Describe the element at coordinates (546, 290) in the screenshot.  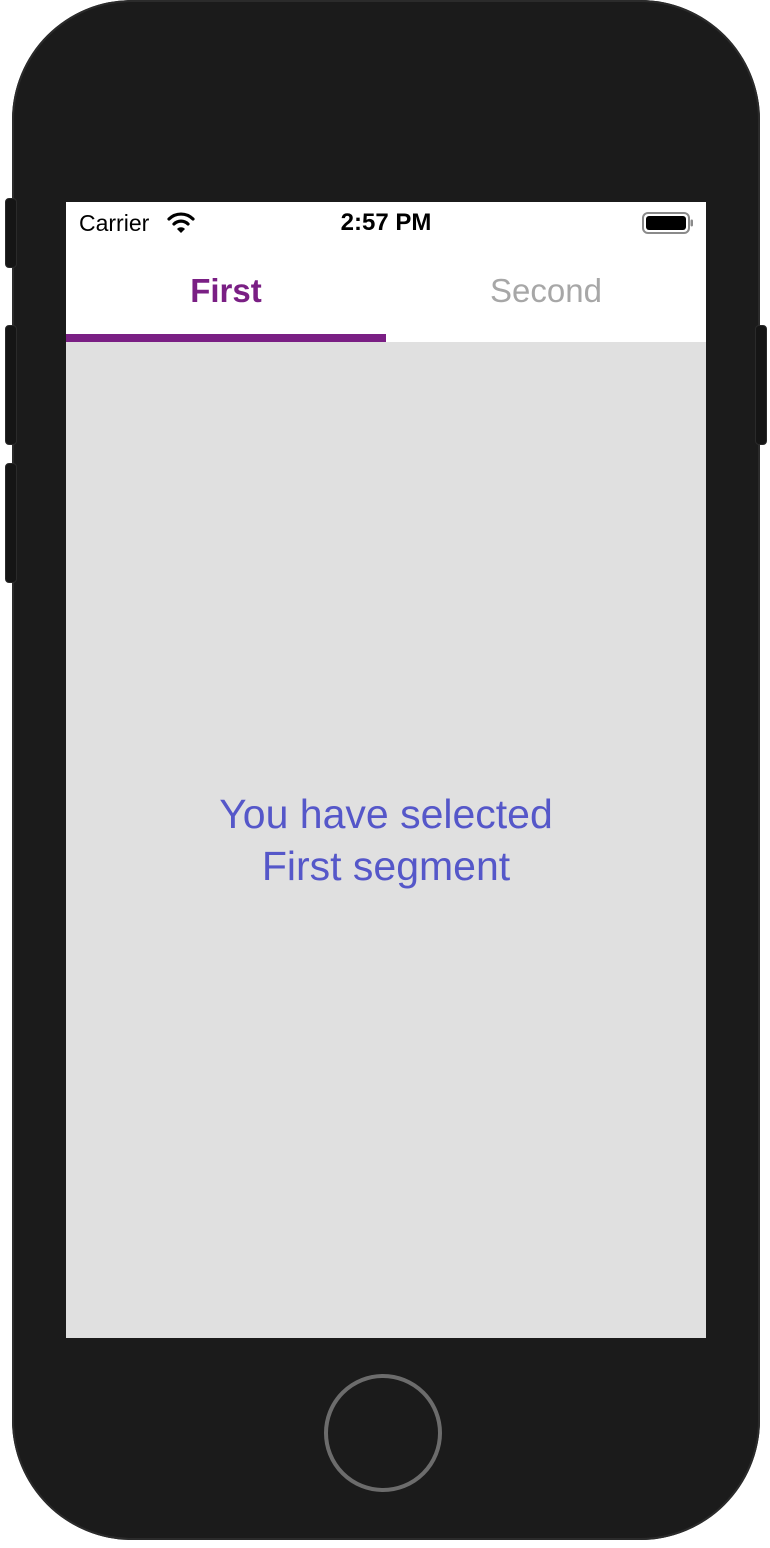
I see `tab-second-label: Second` at that location.